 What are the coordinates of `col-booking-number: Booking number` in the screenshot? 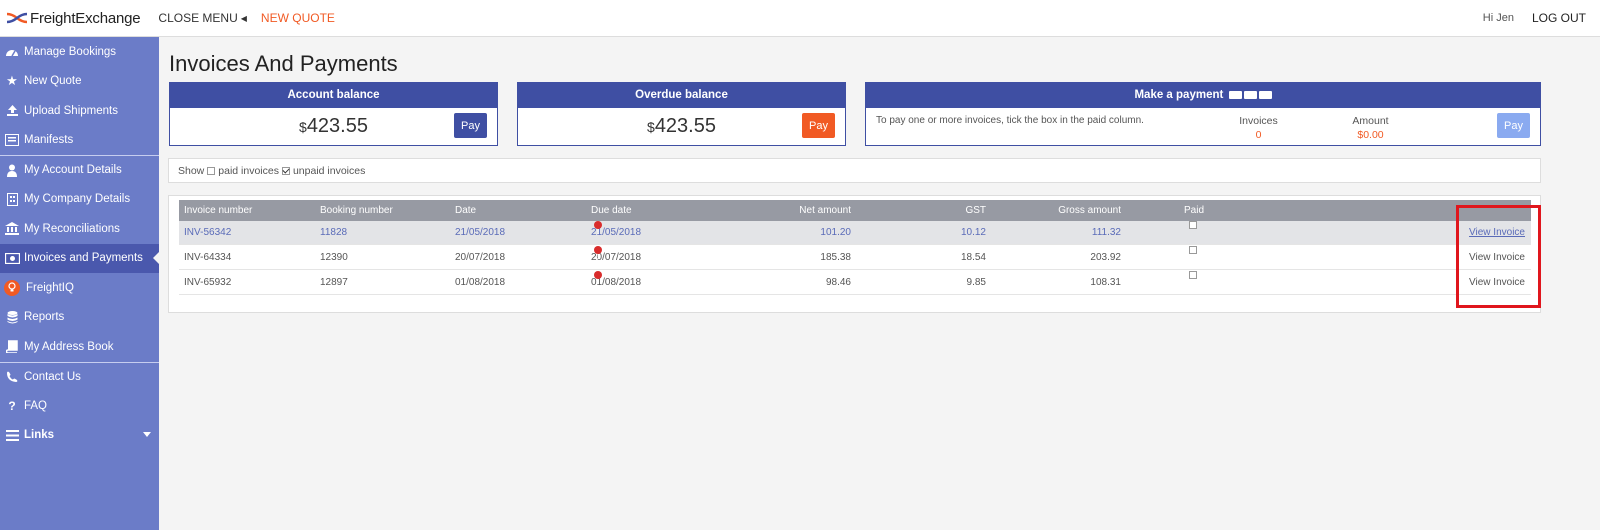 It's located at (356, 210).